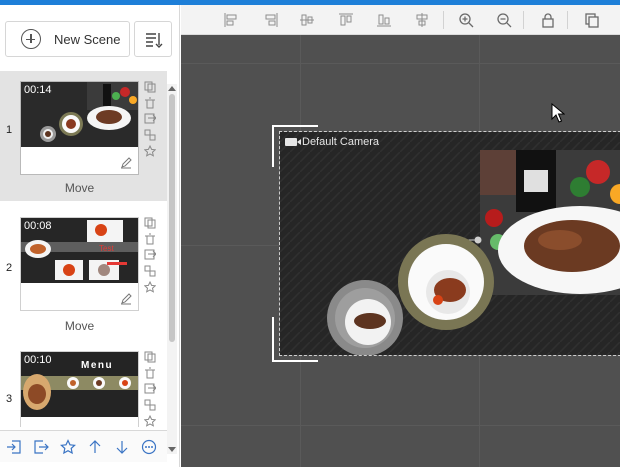 Image resolution: width=620 pixels, height=467 pixels. I want to click on scene-item-3: 3 00:10 Menu, so click(83, 385).